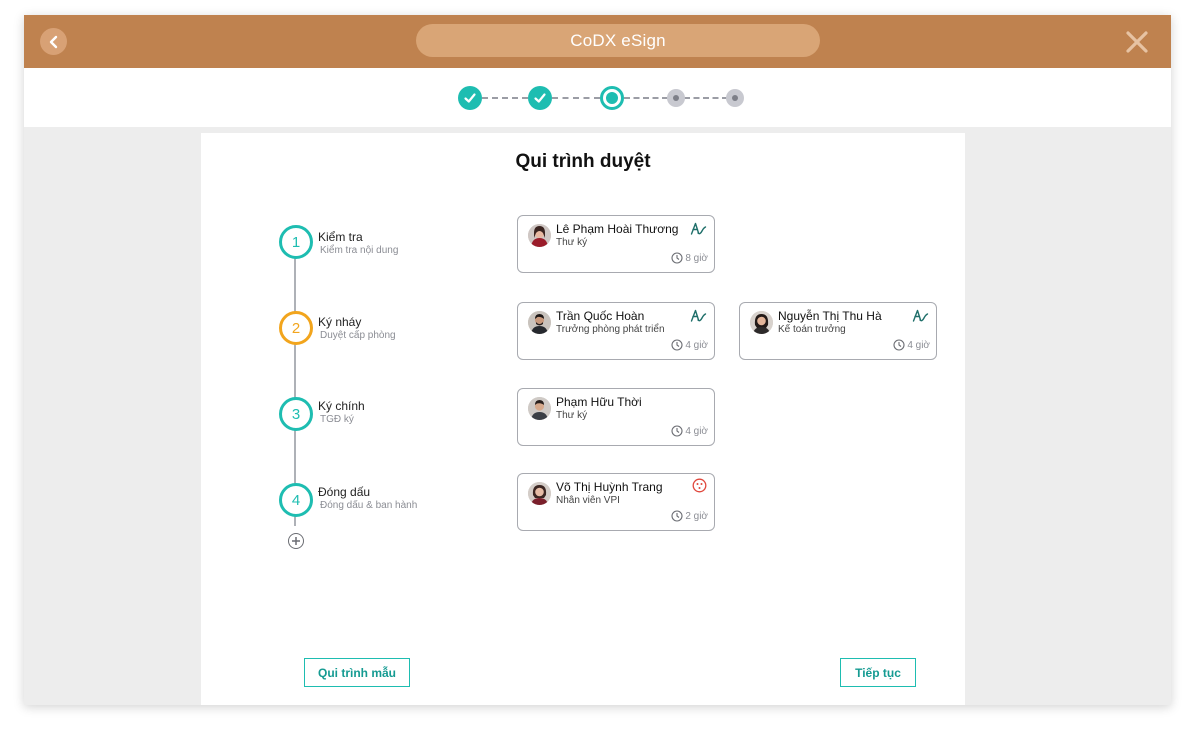 The width and height of the screenshot is (1200, 736). I want to click on duration-label: 2 giờ, so click(696, 516).